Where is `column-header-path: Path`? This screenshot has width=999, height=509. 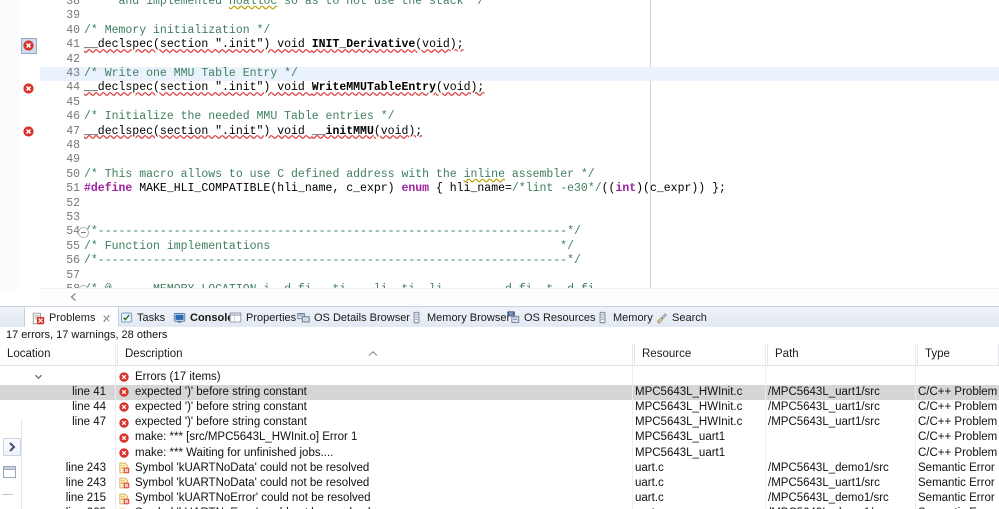 column-header-path: Path is located at coordinates (843, 354).